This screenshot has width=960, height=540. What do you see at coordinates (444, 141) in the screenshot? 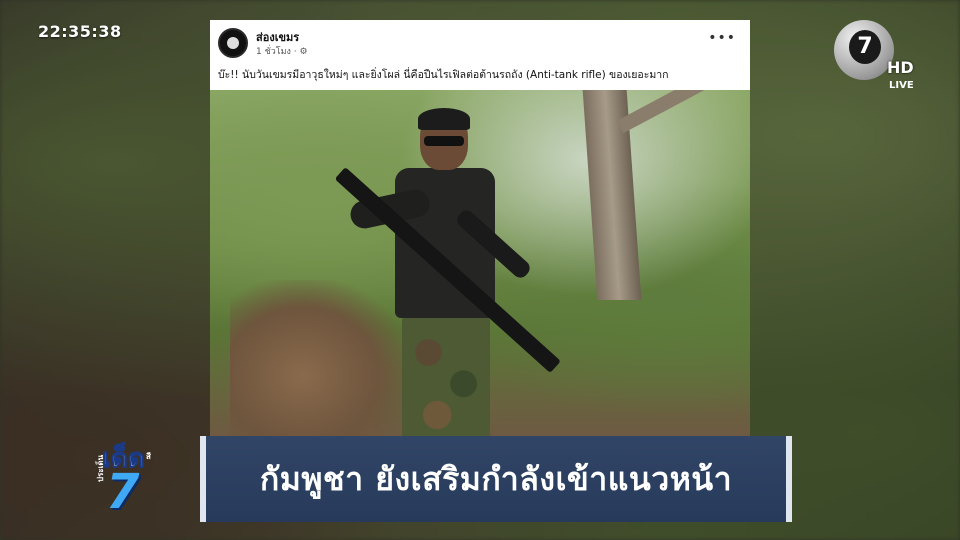
I see `sunglasses` at bounding box center [444, 141].